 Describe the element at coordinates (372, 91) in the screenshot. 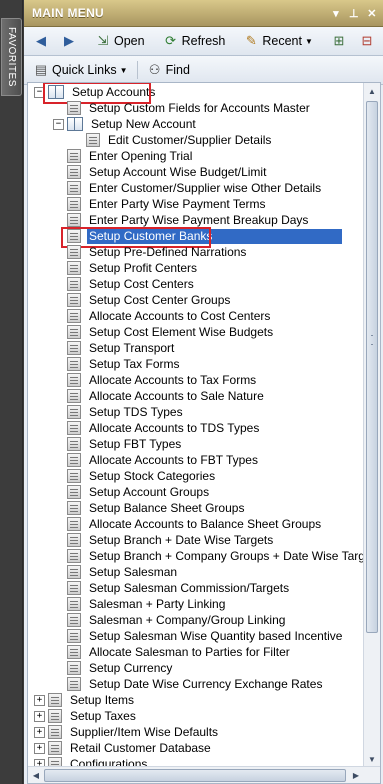

I see `scroll-up-icon: ▲` at that location.